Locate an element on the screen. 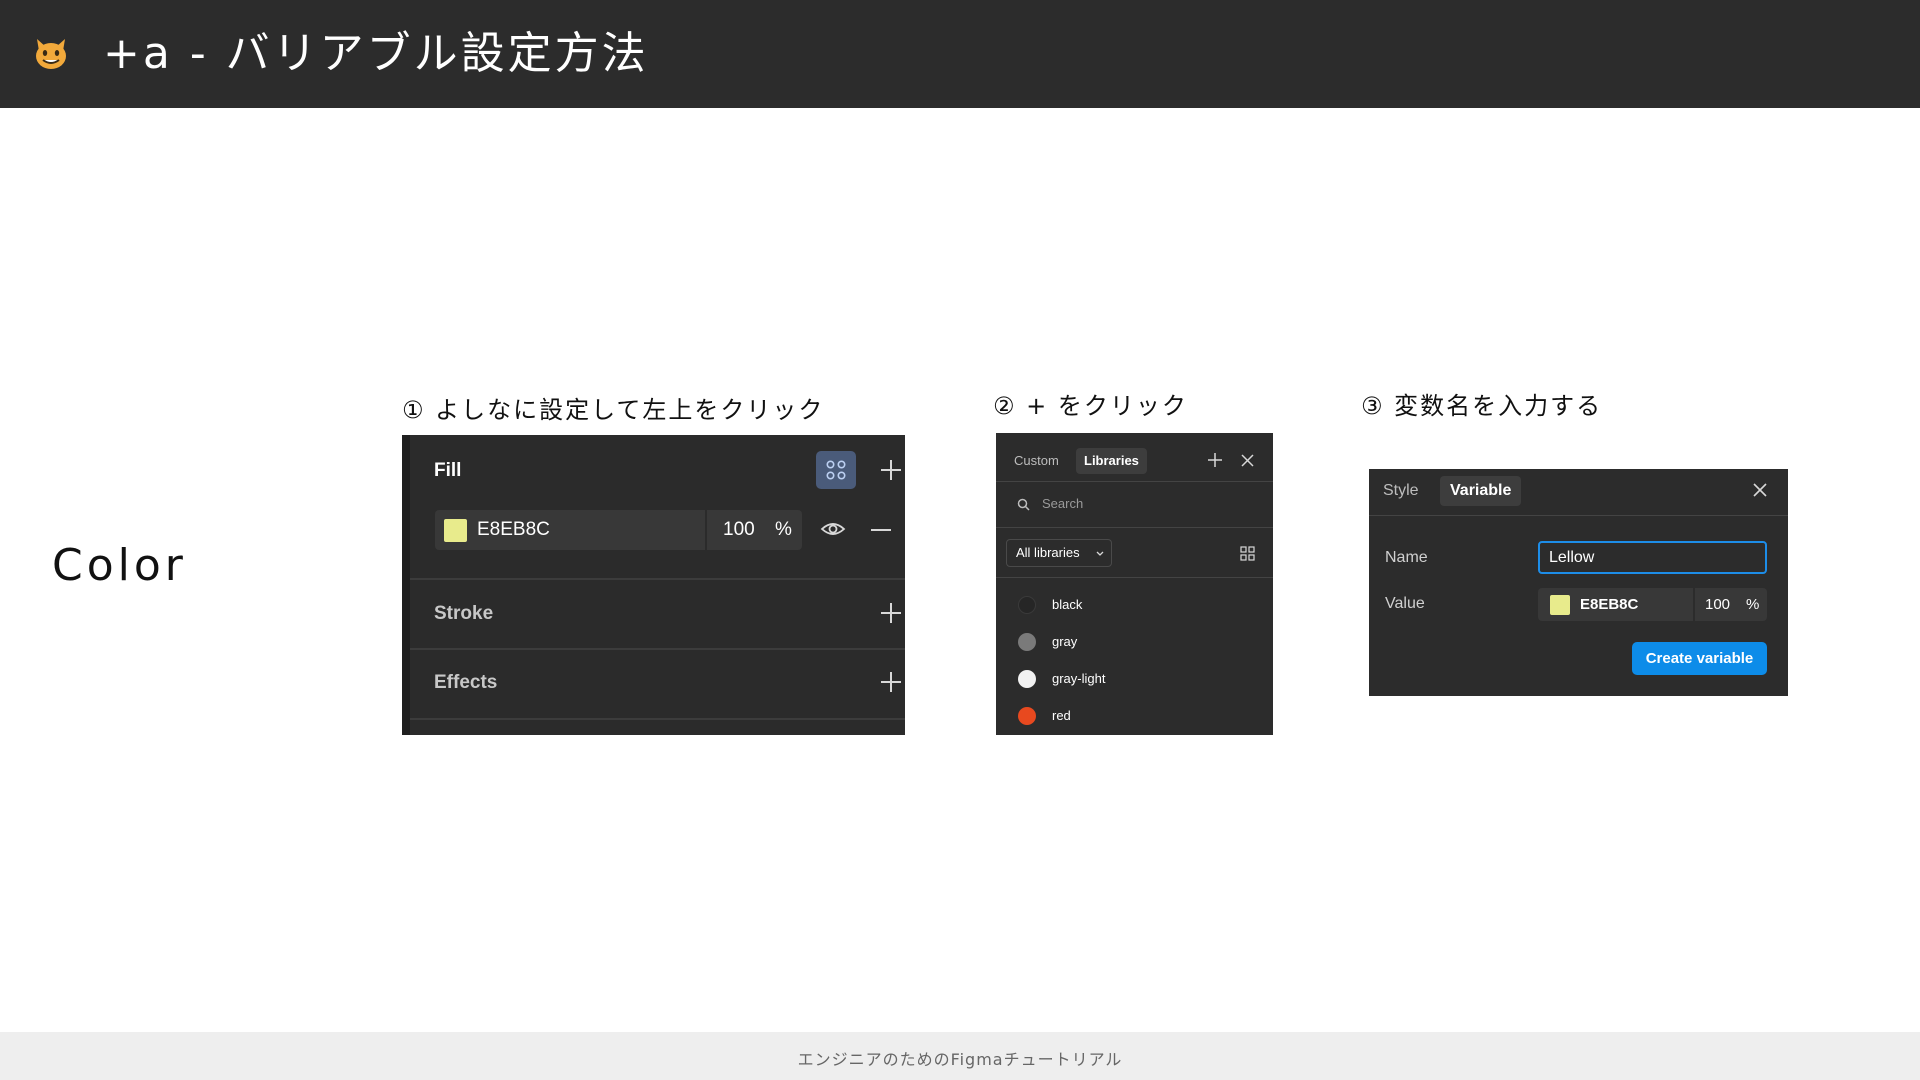  libraries-dropdown: All libraries is located at coordinates (1059, 553).